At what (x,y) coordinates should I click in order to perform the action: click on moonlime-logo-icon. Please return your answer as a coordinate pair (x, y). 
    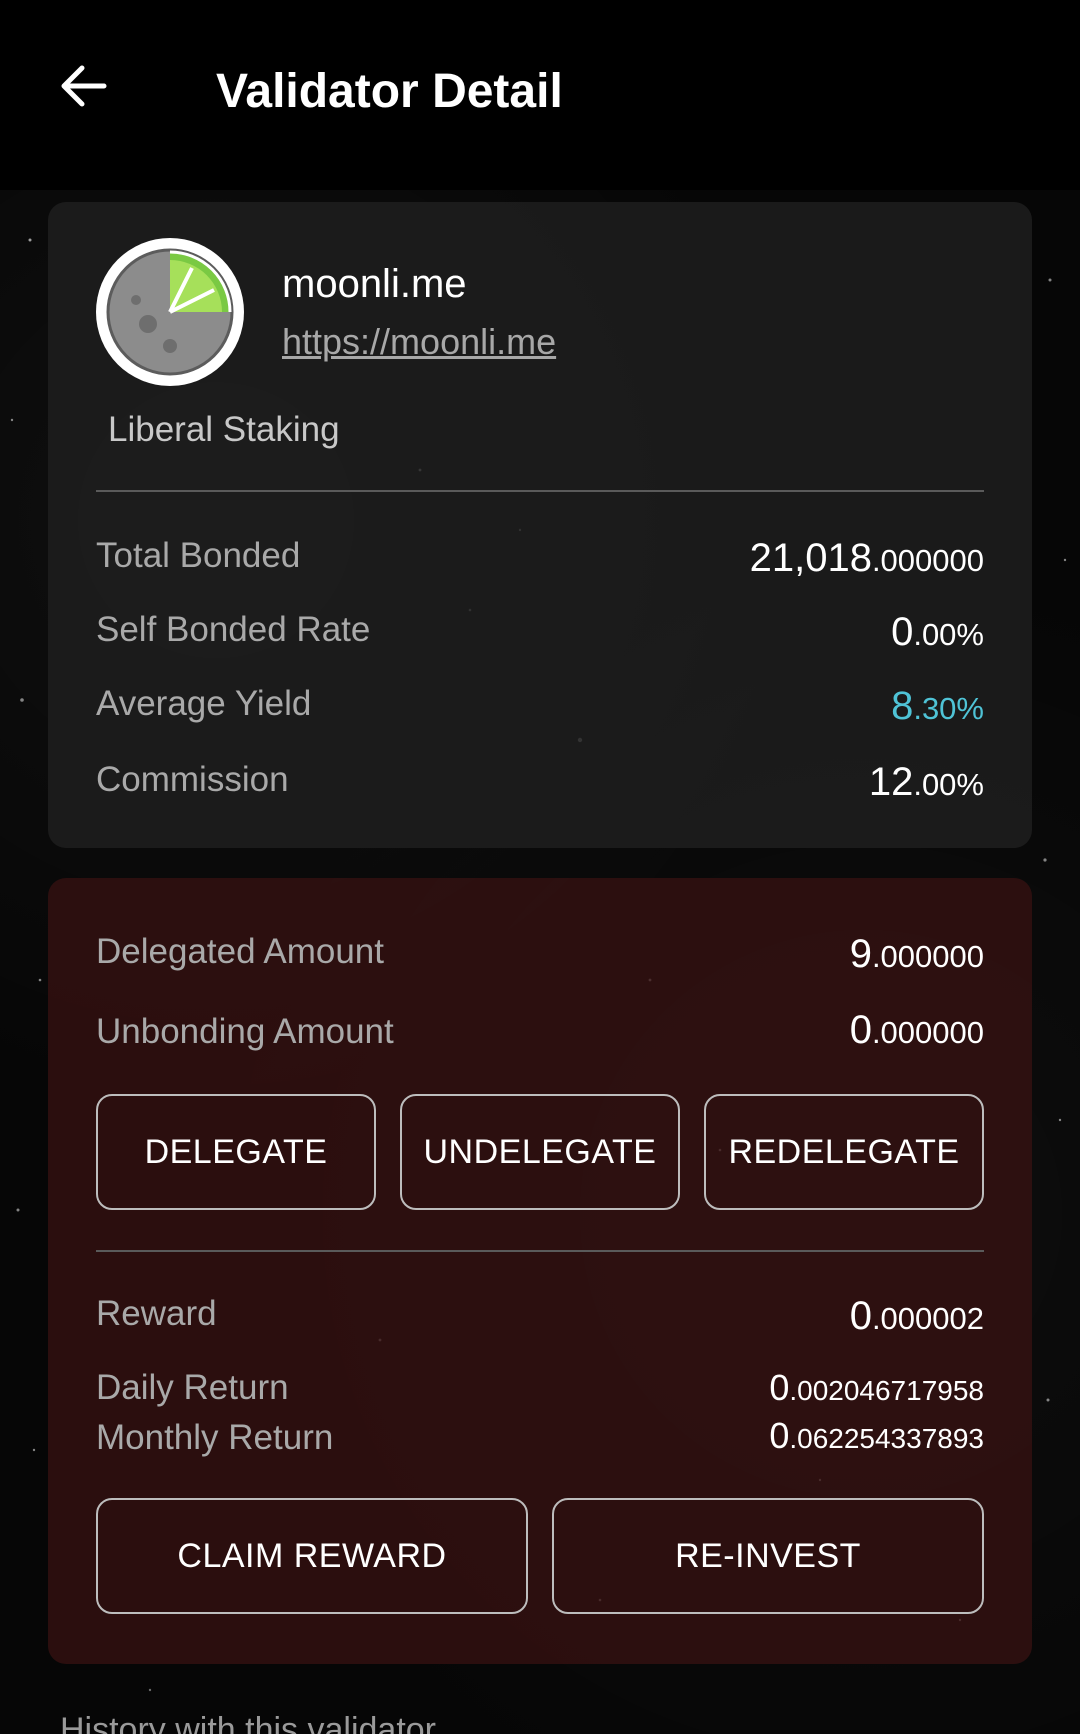
    Looking at the image, I should click on (170, 312).